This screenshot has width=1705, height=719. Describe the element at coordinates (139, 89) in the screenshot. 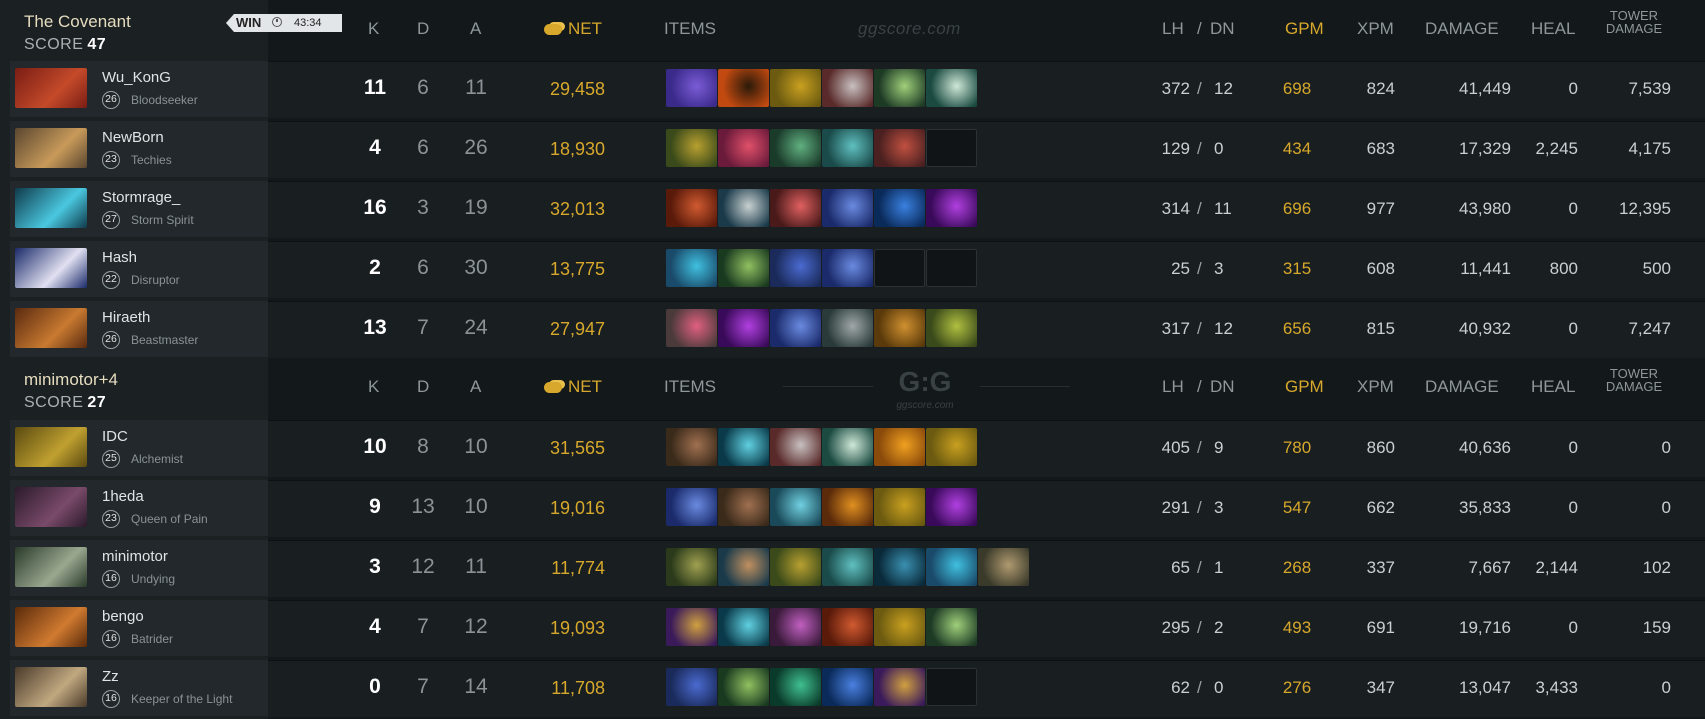

I see `player-card: Wu_KonG 26 Bloodseeker` at that location.